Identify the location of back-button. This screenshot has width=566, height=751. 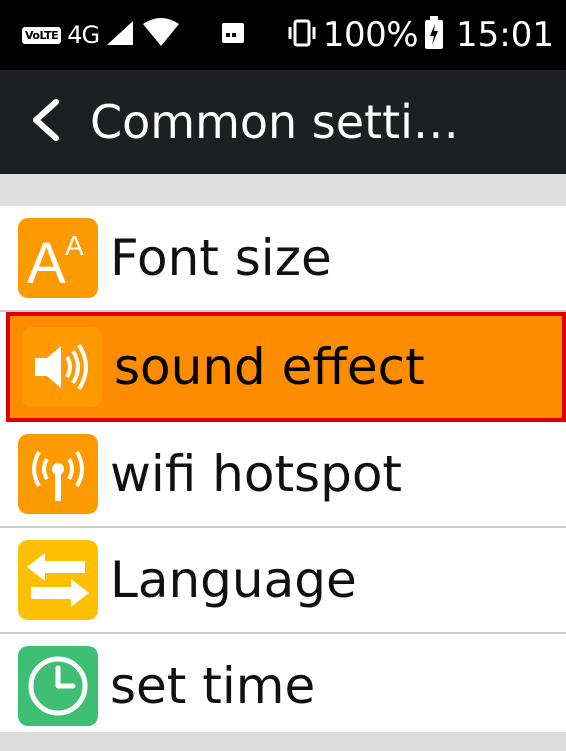
(45, 122).